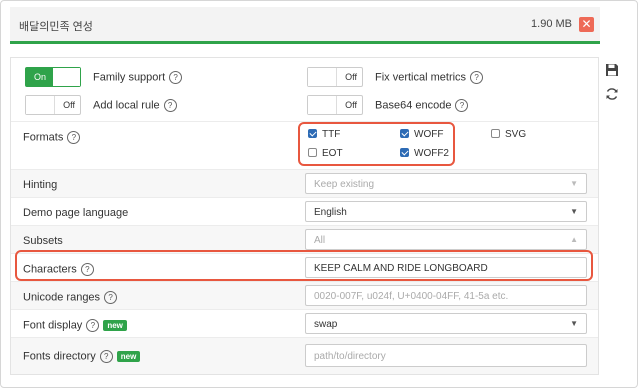 The width and height of the screenshot is (638, 388). What do you see at coordinates (413, 105) in the screenshot?
I see `base64-encode-label: Base64 encode` at bounding box center [413, 105].